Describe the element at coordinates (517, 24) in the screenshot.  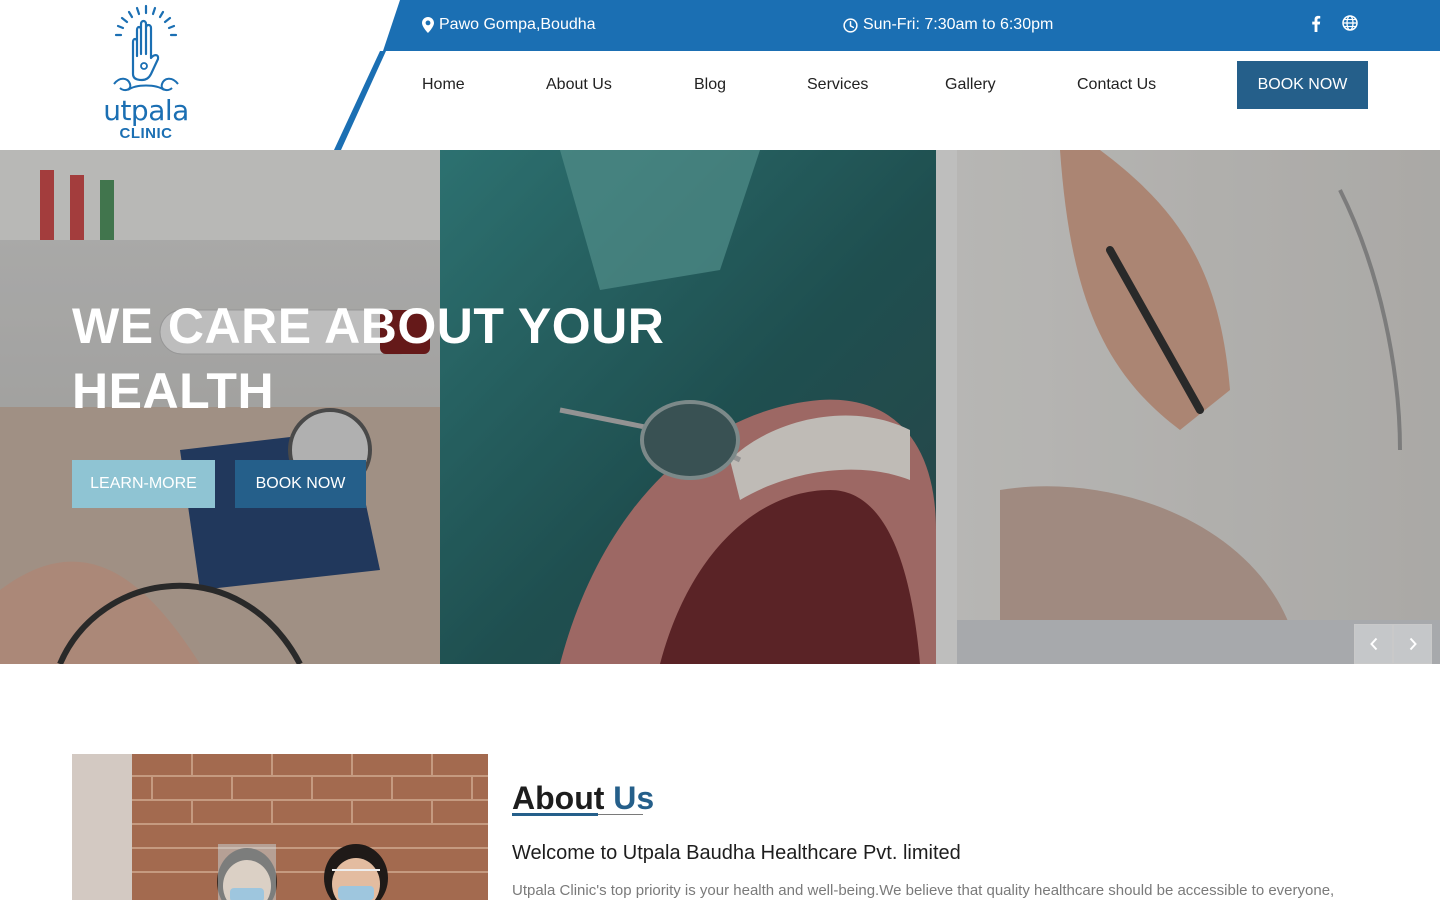
I see `address-text: Pawo Gompa,Boudha` at that location.